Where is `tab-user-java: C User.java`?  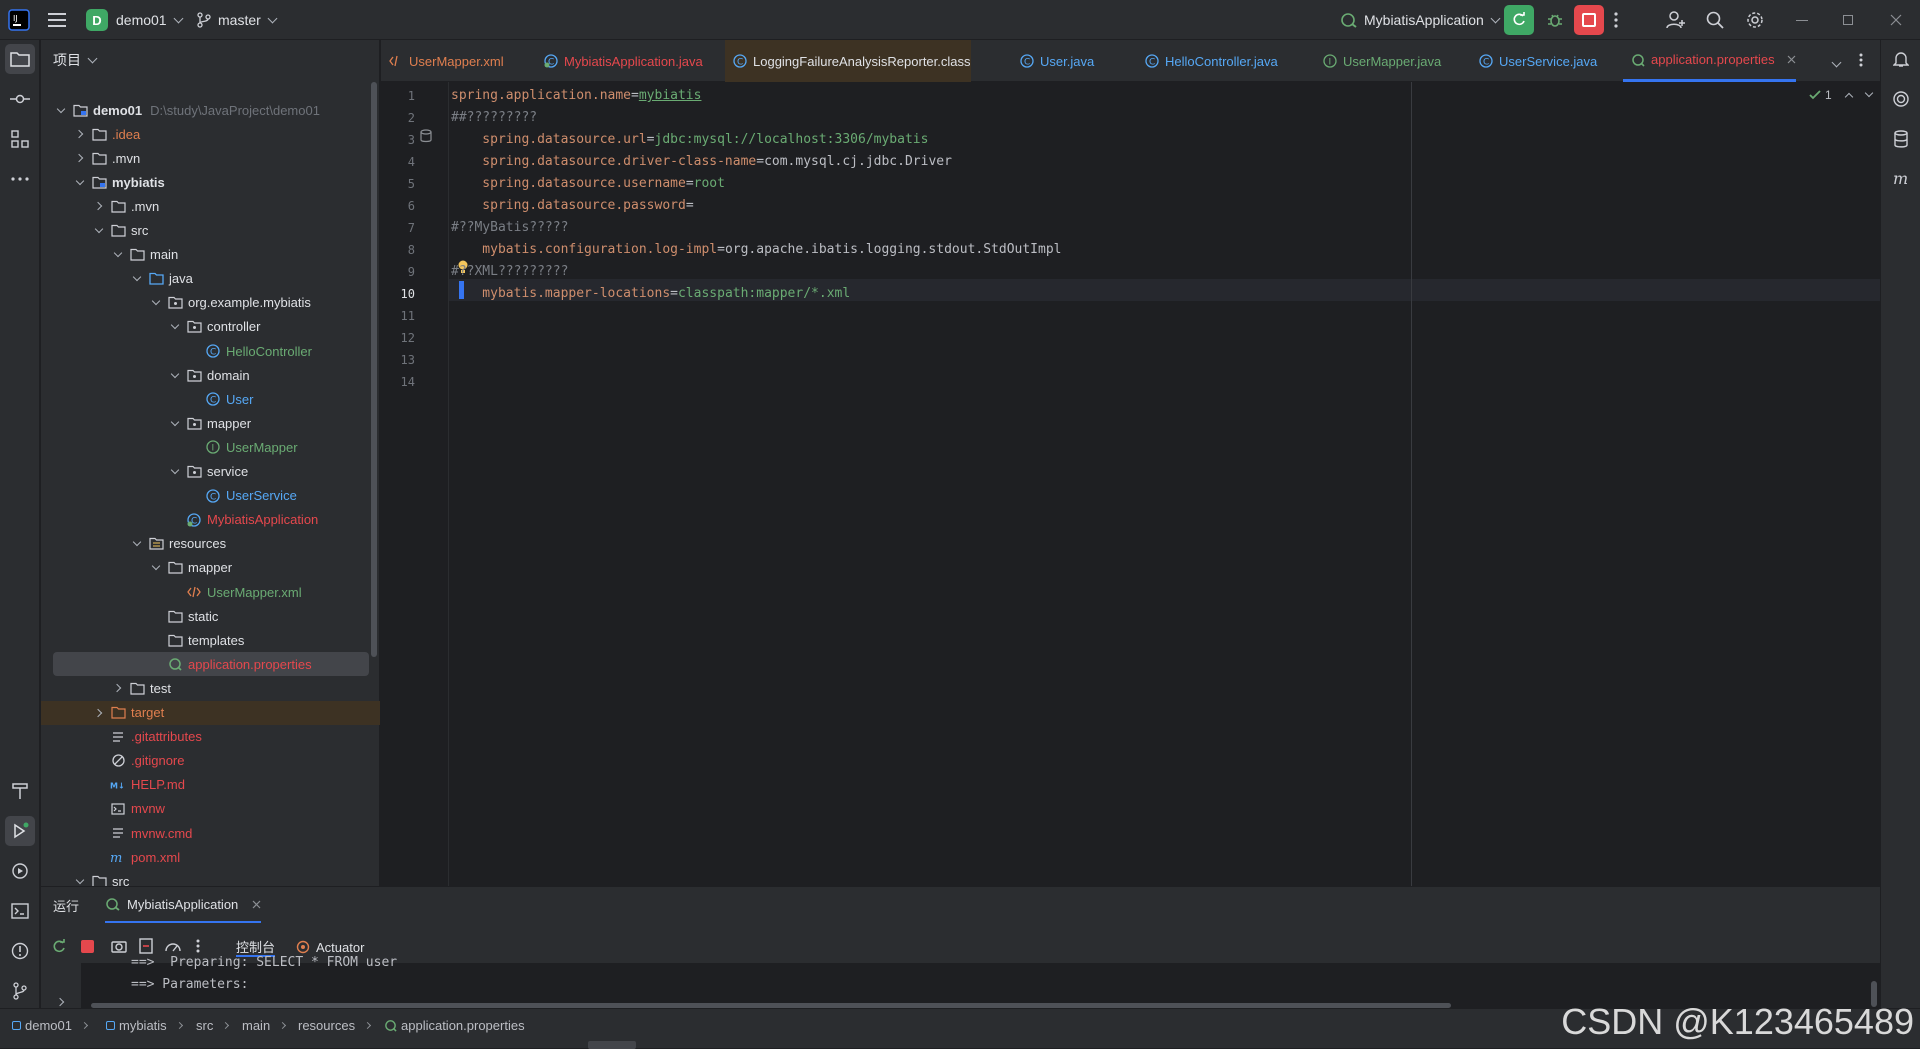 tab-user-java: C User.java is located at coordinates (1053, 61).